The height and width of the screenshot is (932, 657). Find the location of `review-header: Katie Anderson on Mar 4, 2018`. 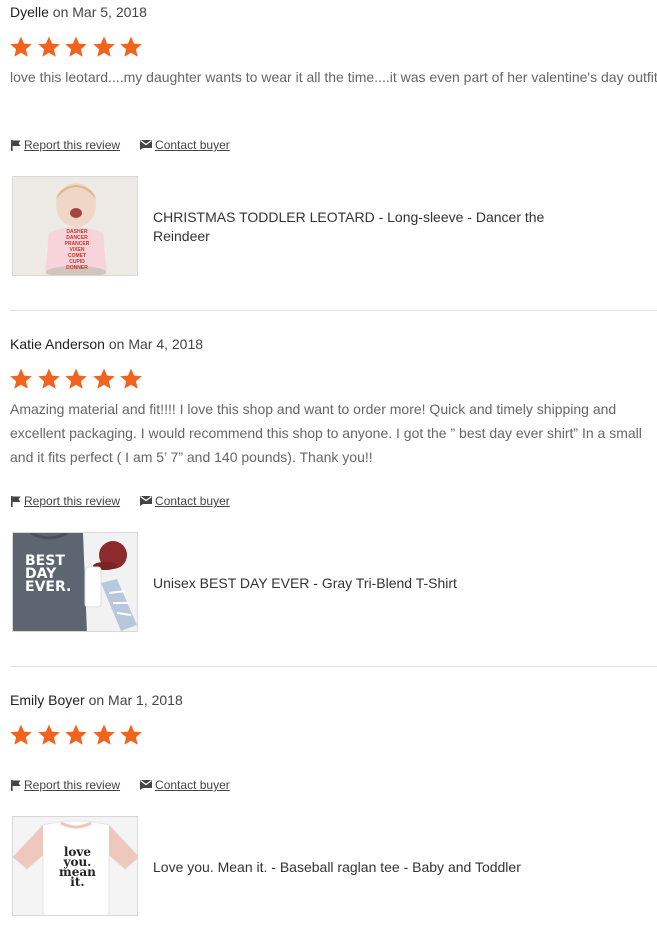

review-header: Katie Anderson on Mar 4, 2018 is located at coordinates (106, 344).